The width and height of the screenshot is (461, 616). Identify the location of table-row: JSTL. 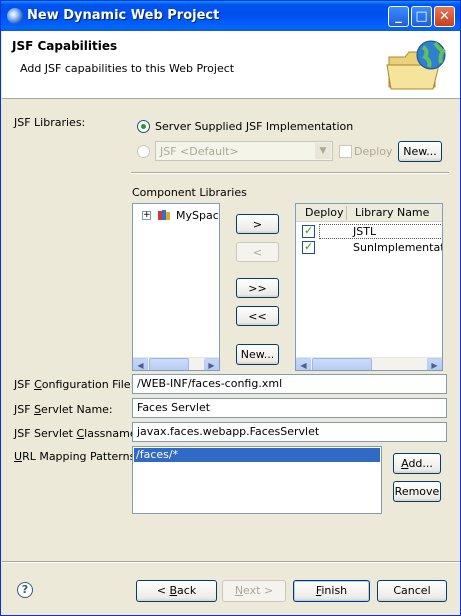
(369, 231).